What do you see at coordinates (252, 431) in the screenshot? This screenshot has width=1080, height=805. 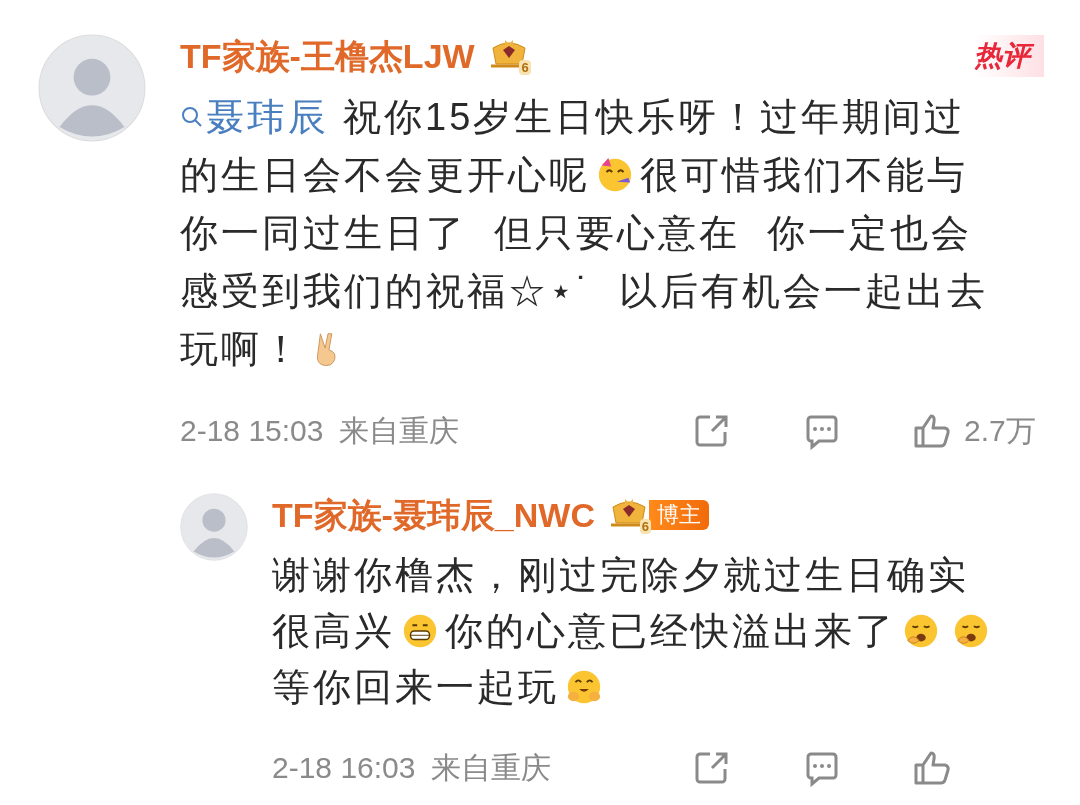 I see `timestamp: 2-18 15:03` at bounding box center [252, 431].